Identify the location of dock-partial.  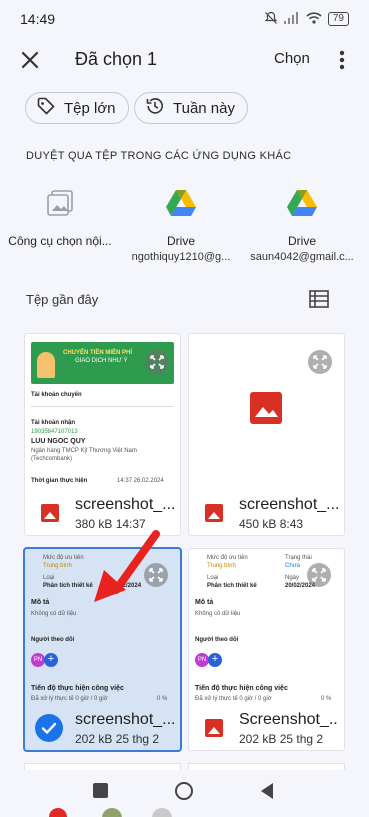
(184, 811).